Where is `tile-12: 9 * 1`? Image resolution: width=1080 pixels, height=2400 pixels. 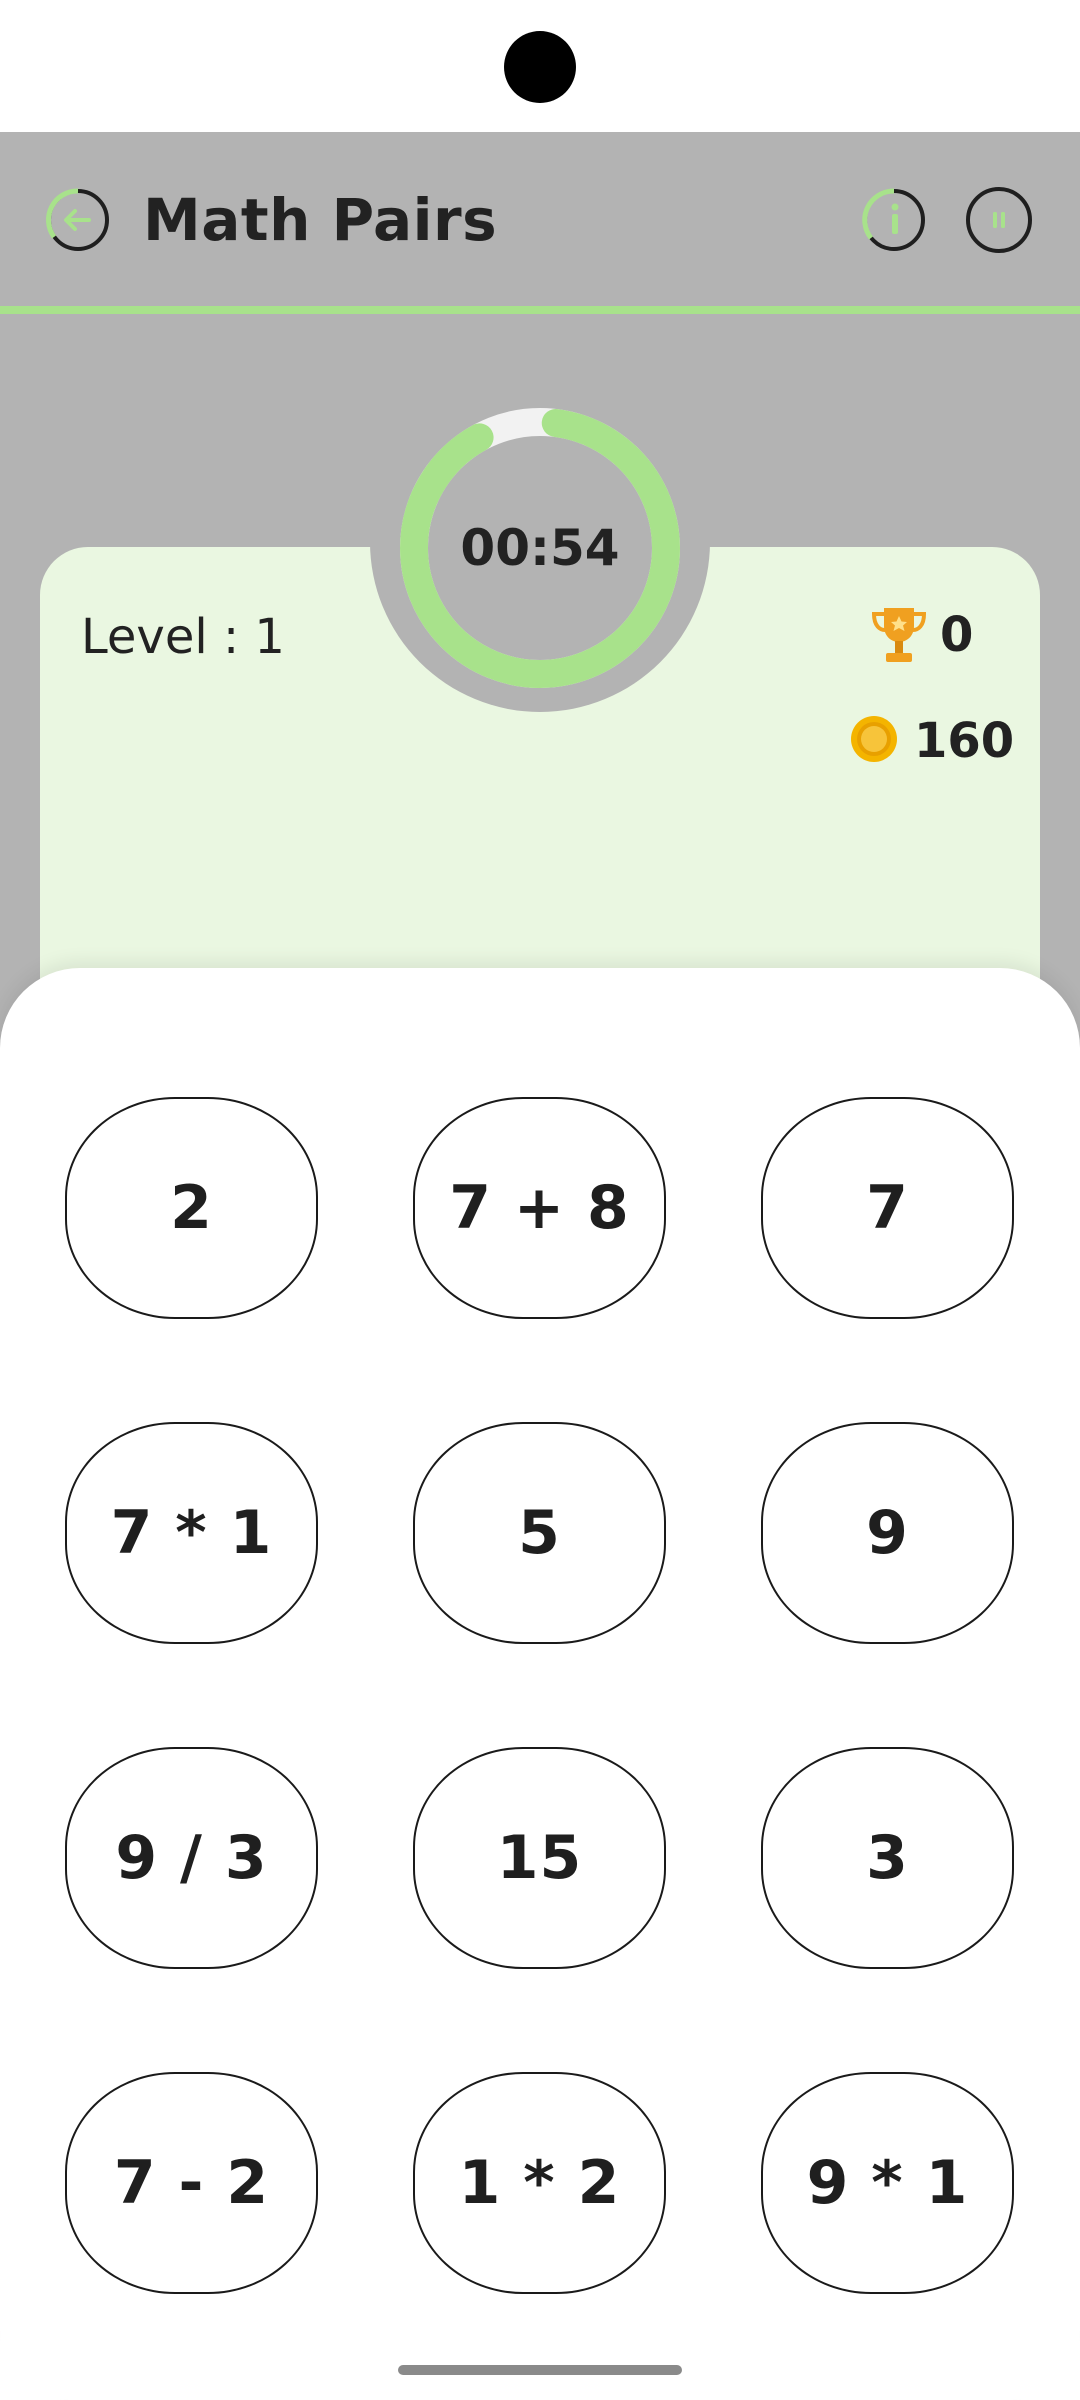 tile-12: 9 * 1 is located at coordinates (887, 2183).